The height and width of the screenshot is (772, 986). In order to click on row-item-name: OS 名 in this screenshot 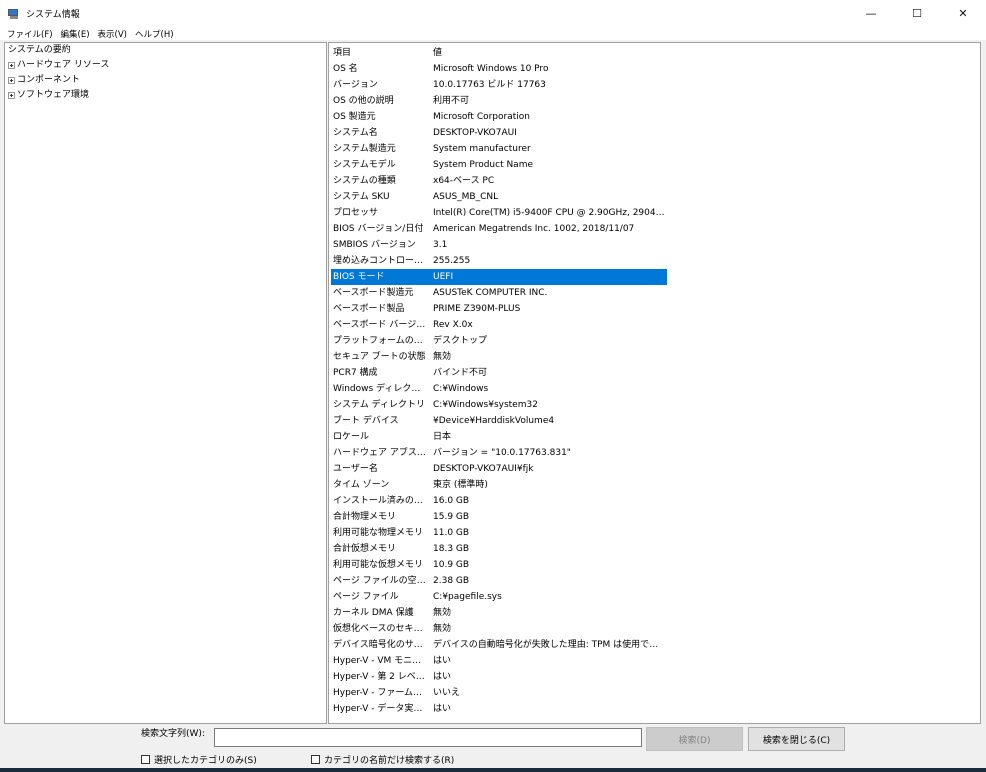, I will do `click(345, 69)`.